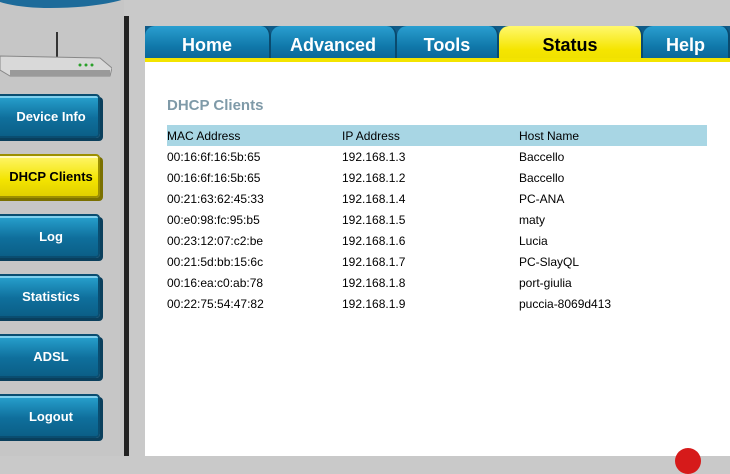 Image resolution: width=730 pixels, height=474 pixels. What do you see at coordinates (448, 43) in the screenshot?
I see `tab-tools: Tools` at bounding box center [448, 43].